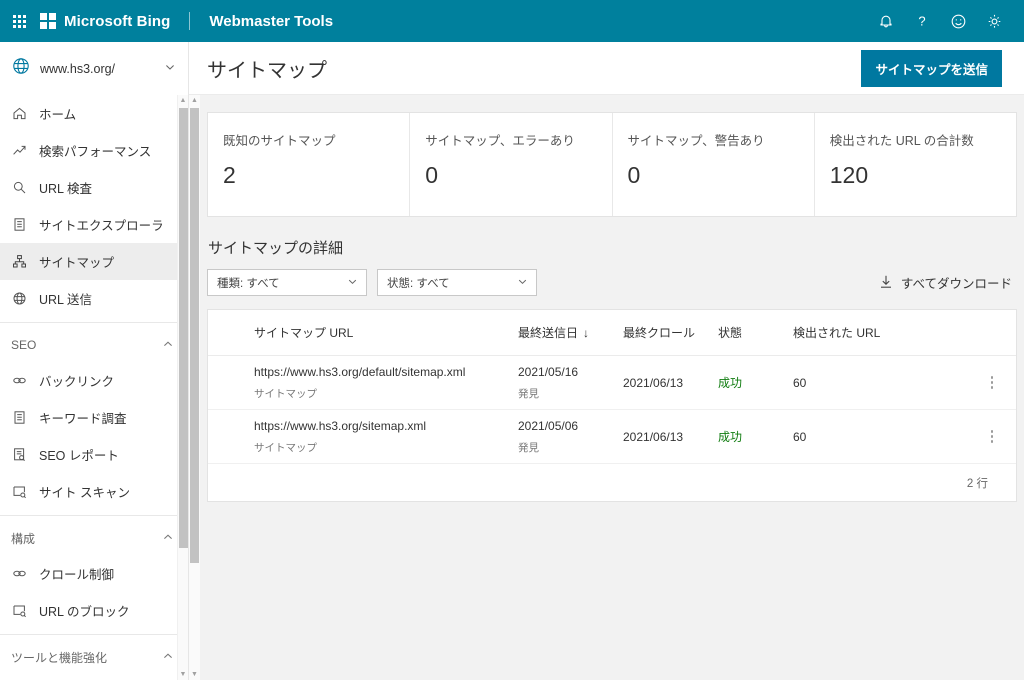 The image size is (1024, 680). Describe the element at coordinates (194, 674) in the screenshot. I see `main-scroll-down-arrow: ▼` at that location.